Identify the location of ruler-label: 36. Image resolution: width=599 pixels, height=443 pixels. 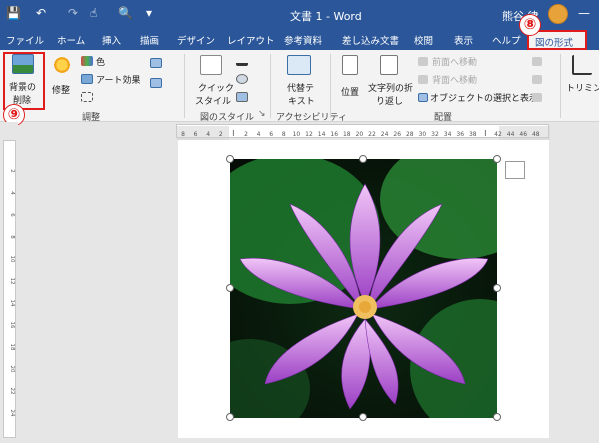
(460, 134).